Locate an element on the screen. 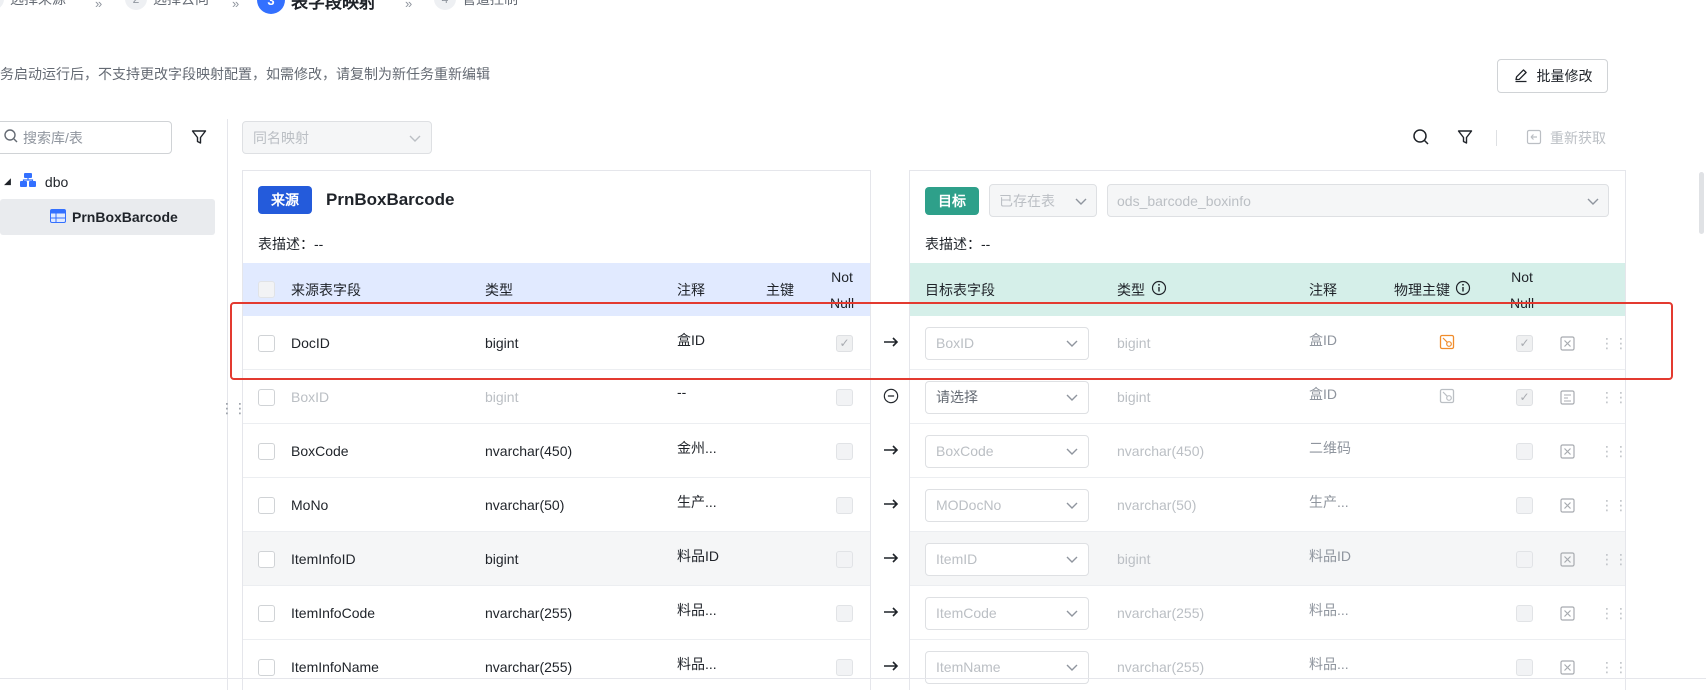  existing-table-select: 已存在表 is located at coordinates (1043, 200).